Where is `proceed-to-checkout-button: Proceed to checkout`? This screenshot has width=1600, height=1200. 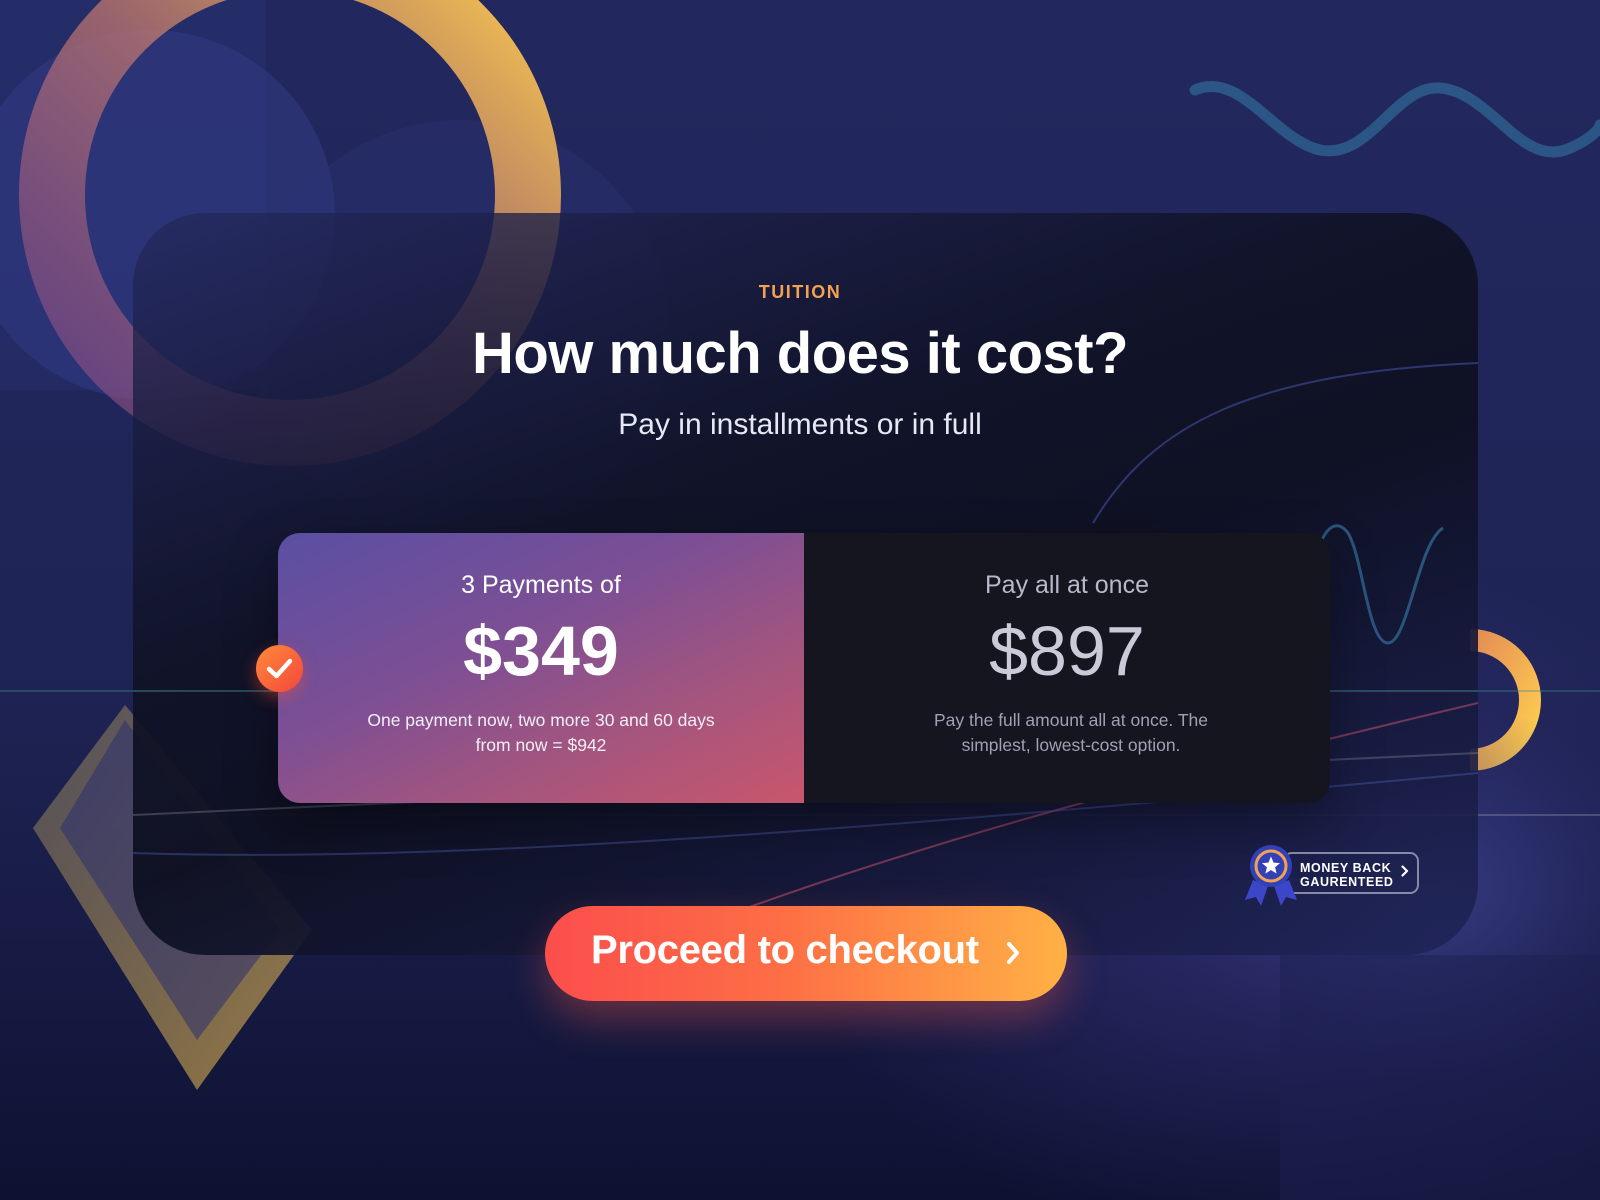
proceed-to-checkout-button: Proceed to checkout is located at coordinates (806, 953).